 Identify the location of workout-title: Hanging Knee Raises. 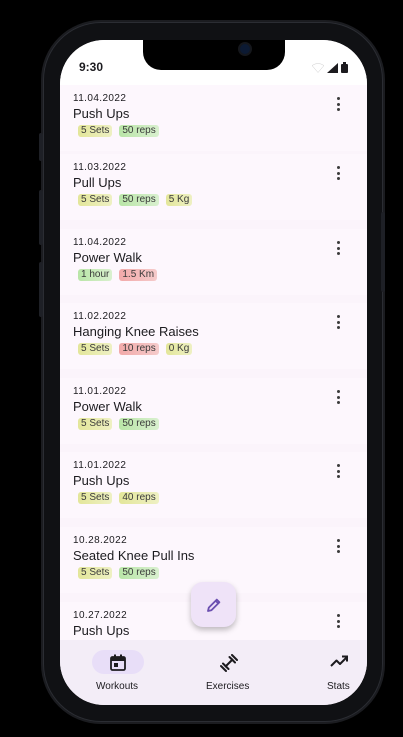
(136, 331).